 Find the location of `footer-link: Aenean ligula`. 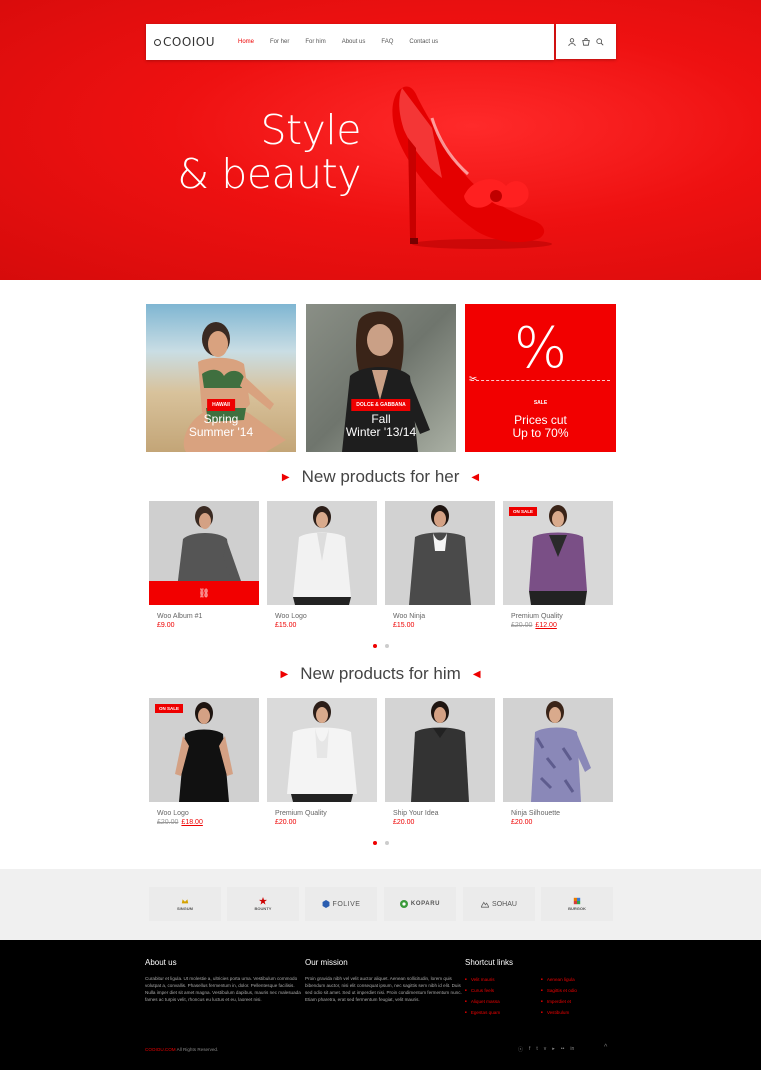

footer-link: Aenean ligula is located at coordinates (581, 979).